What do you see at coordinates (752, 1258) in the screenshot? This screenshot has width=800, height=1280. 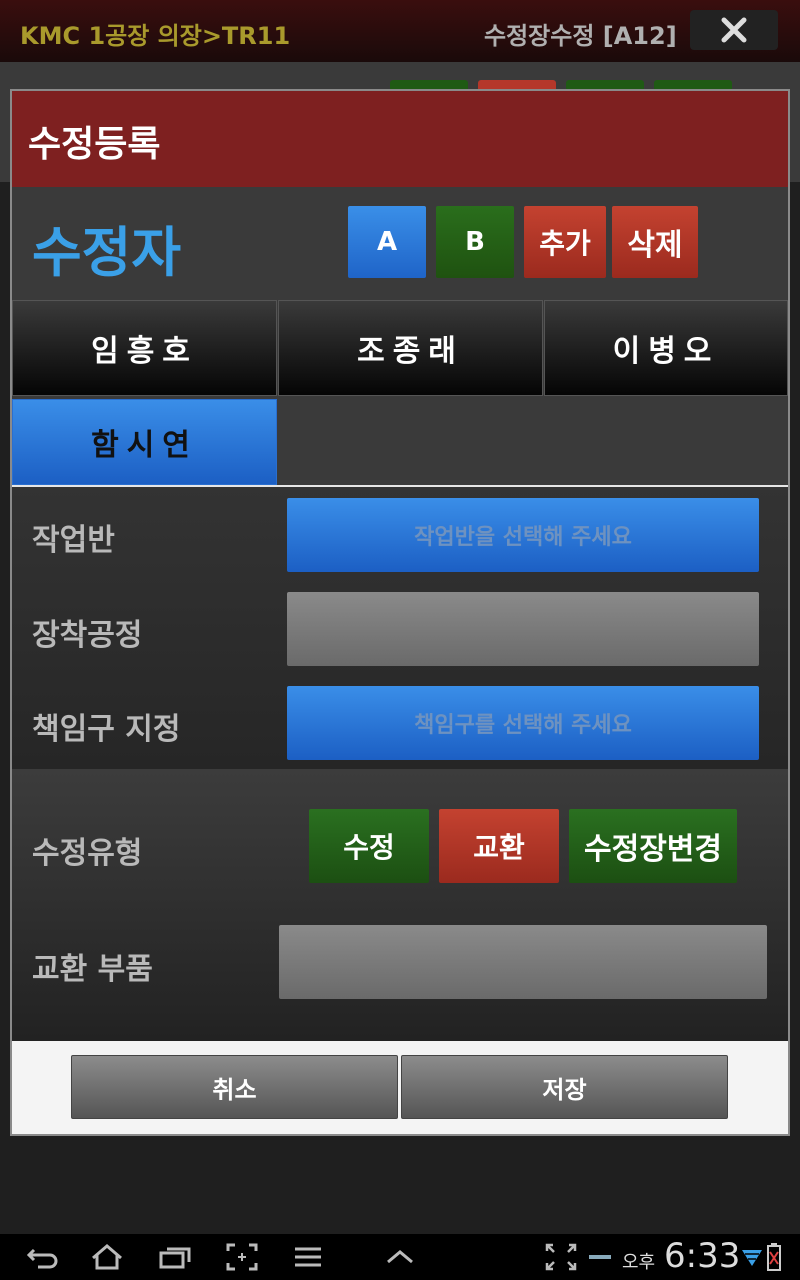 I see `wifi-icon` at bounding box center [752, 1258].